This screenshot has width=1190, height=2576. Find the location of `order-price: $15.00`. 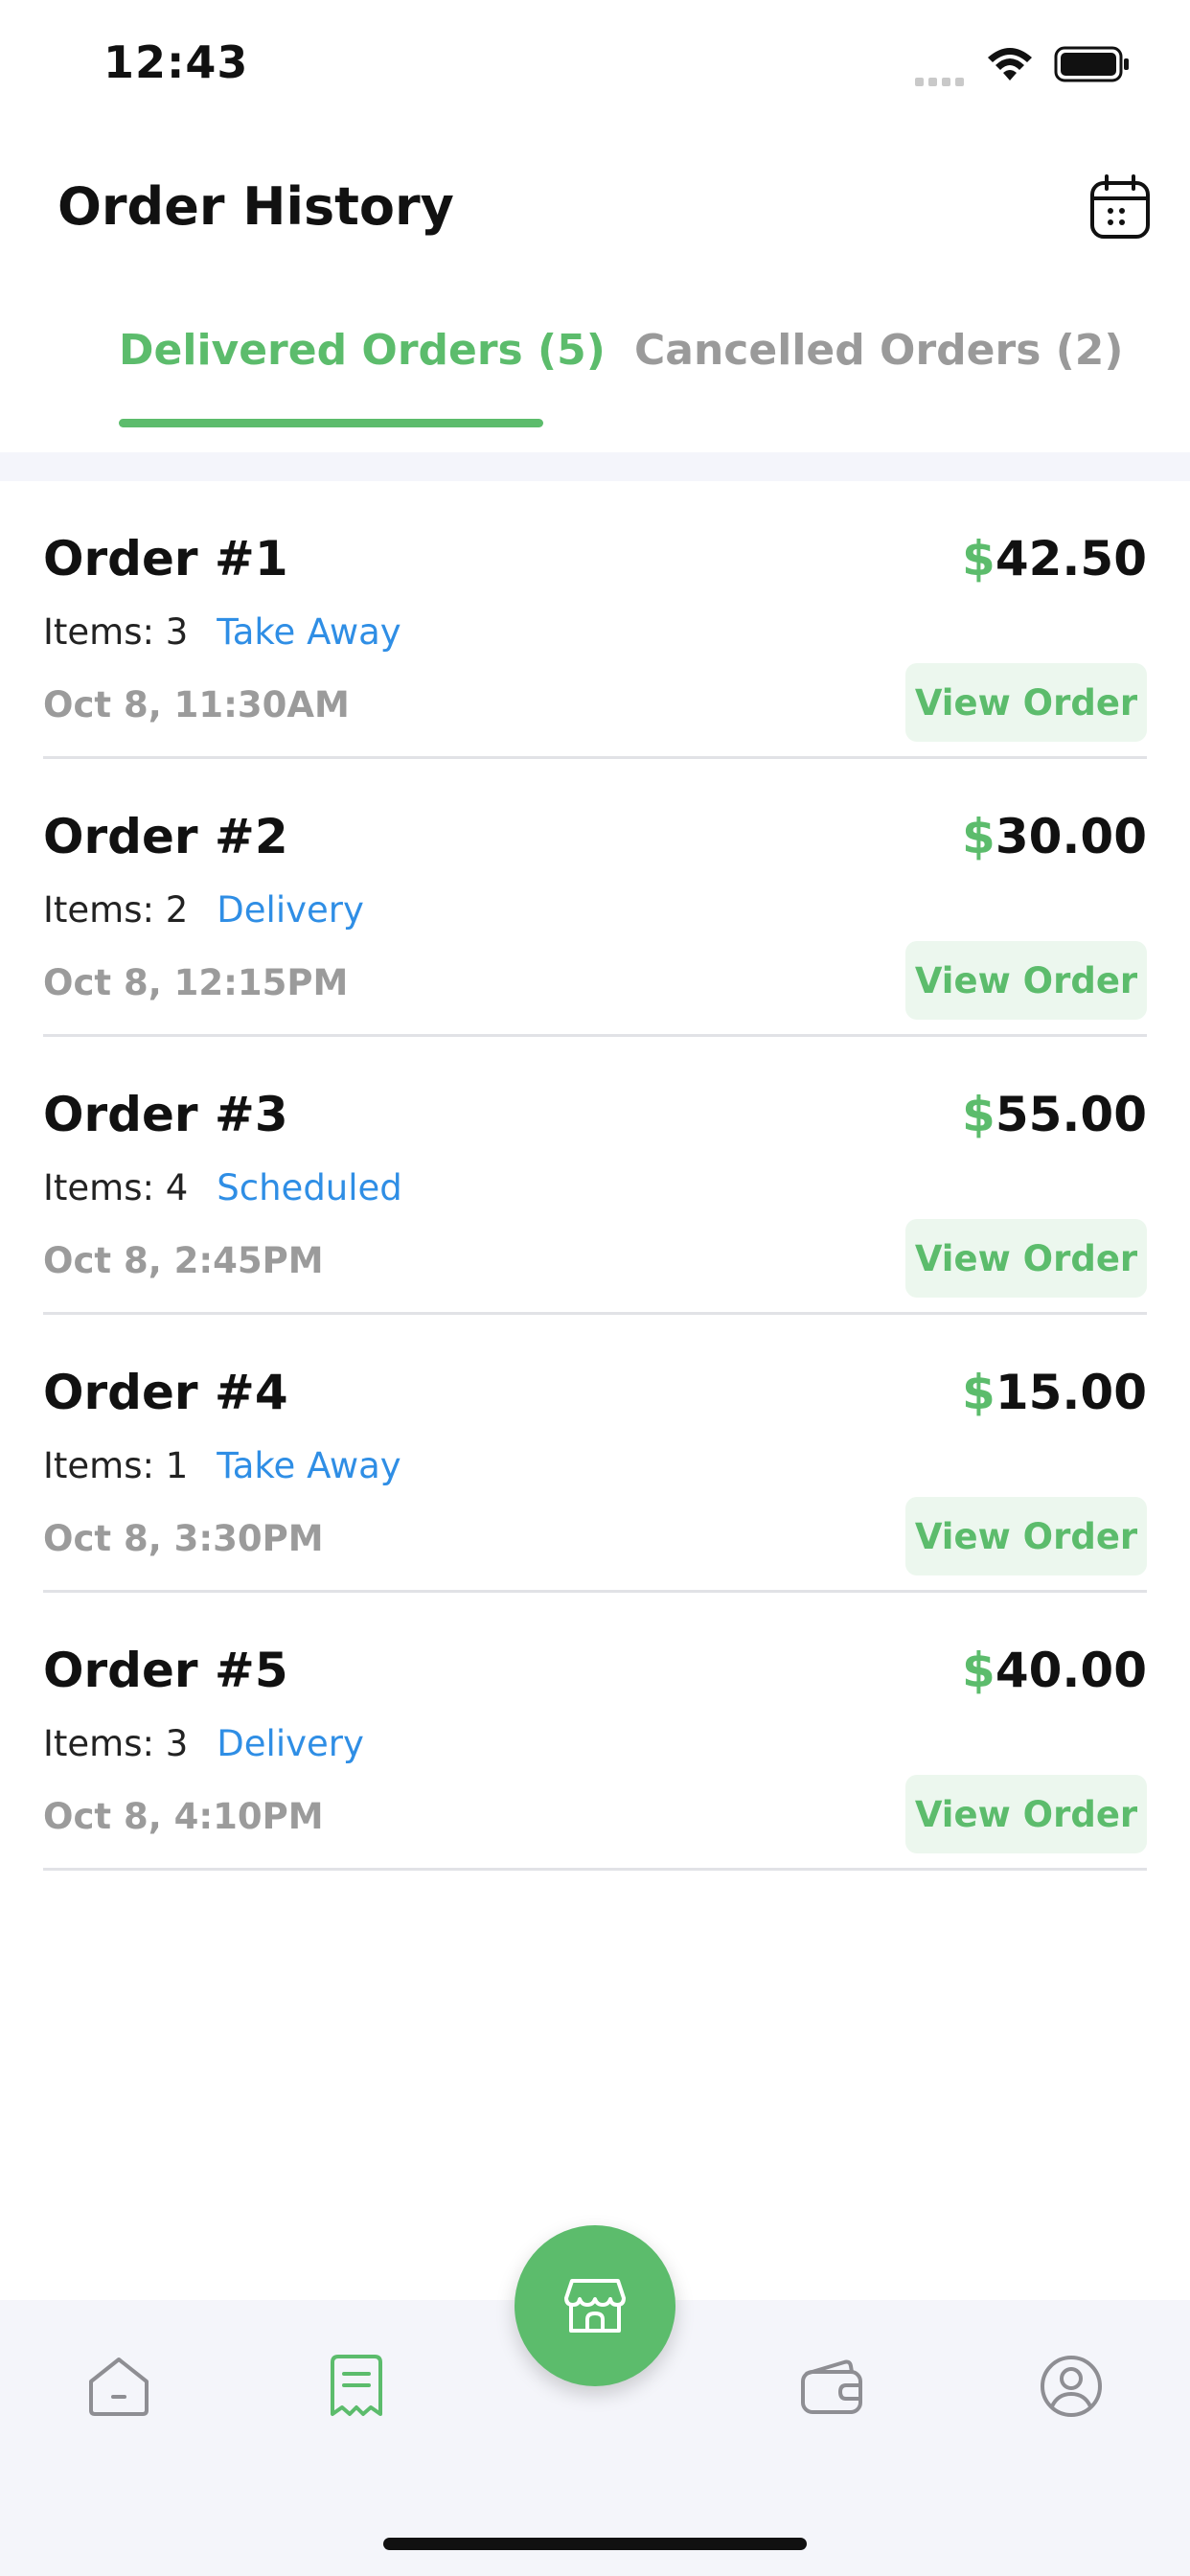

order-price: $15.00 is located at coordinates (1054, 1392).